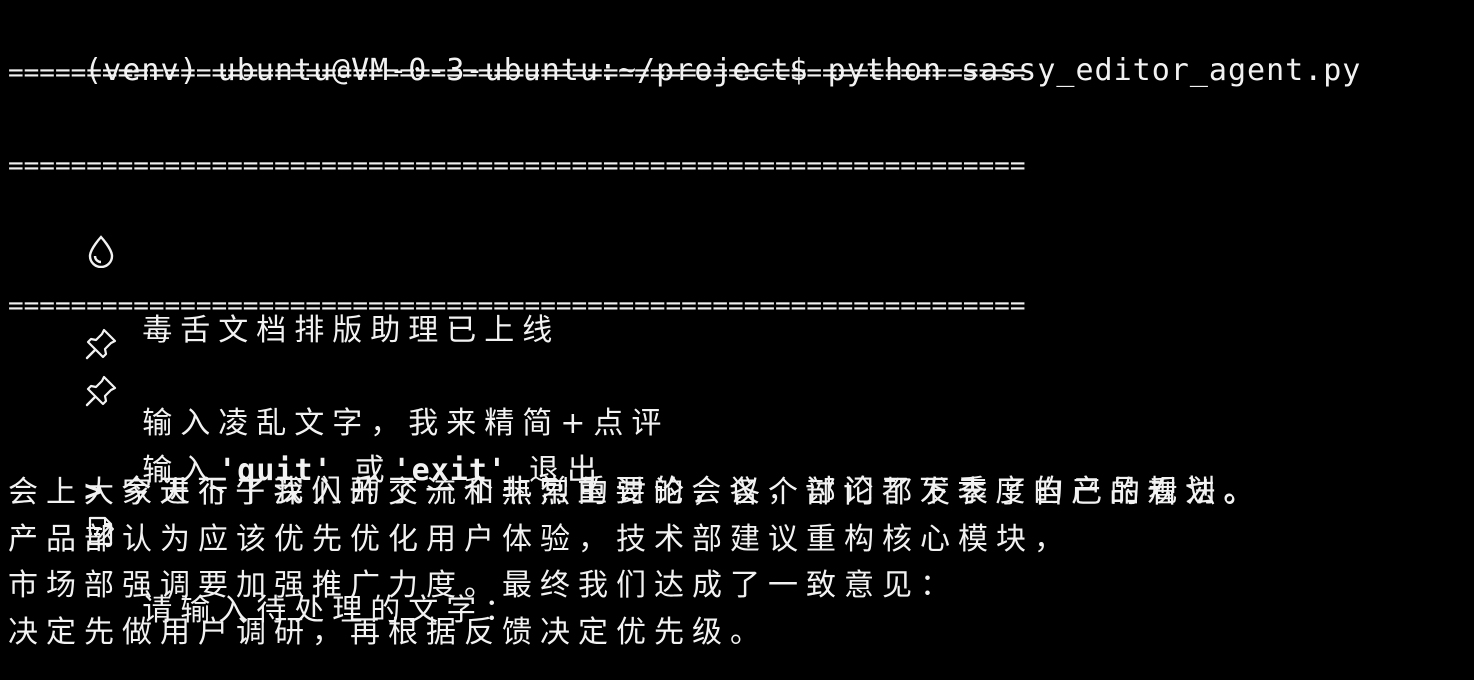 The height and width of the screenshot is (680, 1474). Describe the element at coordinates (284, 222) in the screenshot. I see `banner-title-line: 毒舌文档排版助理已上线` at that location.